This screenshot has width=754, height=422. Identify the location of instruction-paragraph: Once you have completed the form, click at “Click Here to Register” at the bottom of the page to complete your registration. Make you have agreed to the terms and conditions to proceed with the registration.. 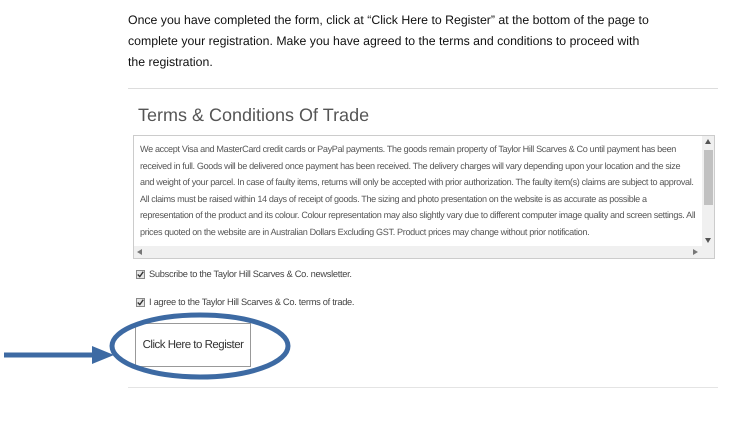
(389, 41).